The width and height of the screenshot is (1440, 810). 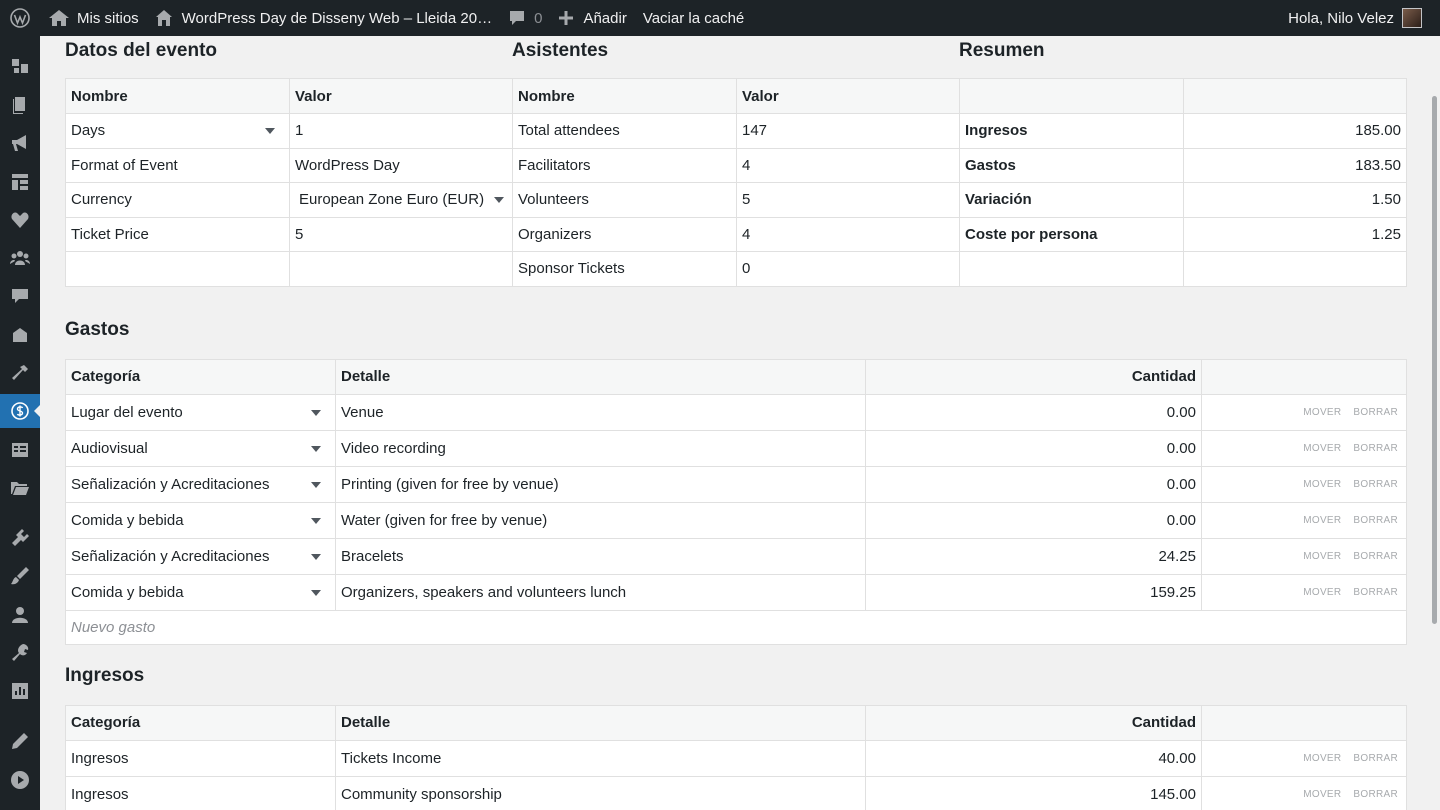 What do you see at coordinates (1033, 556) in the screenshot?
I see `amount-input: 24.25` at bounding box center [1033, 556].